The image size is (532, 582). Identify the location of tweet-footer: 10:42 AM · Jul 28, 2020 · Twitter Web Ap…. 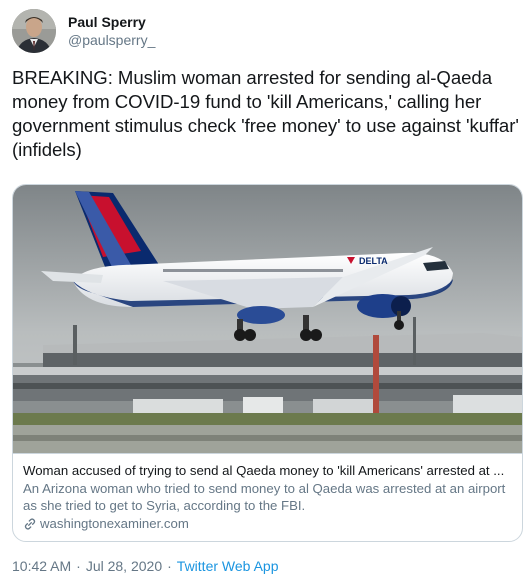
(145, 566).